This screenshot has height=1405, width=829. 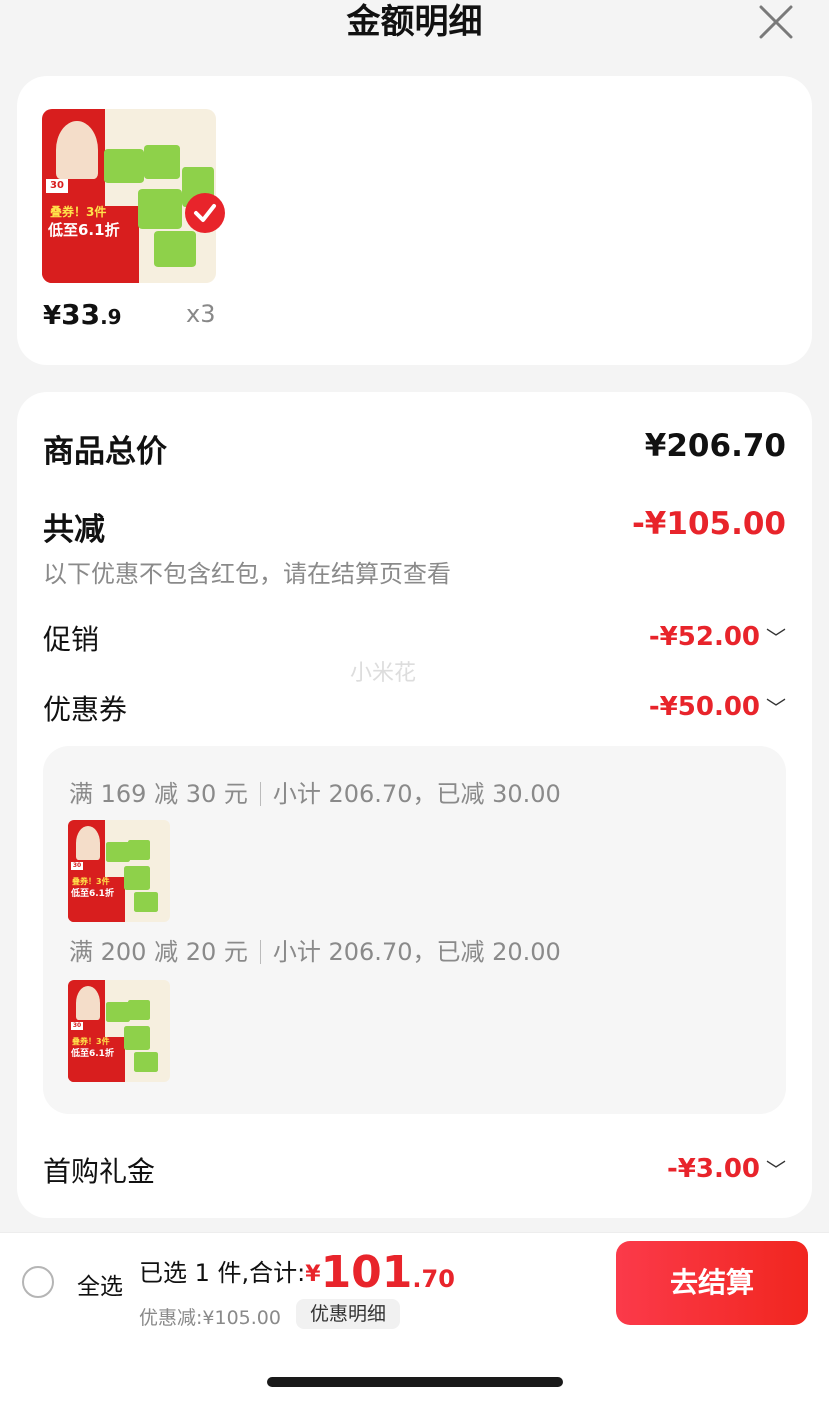 What do you see at coordinates (712, 1283) in the screenshot?
I see `checkout-button: 去结算` at bounding box center [712, 1283].